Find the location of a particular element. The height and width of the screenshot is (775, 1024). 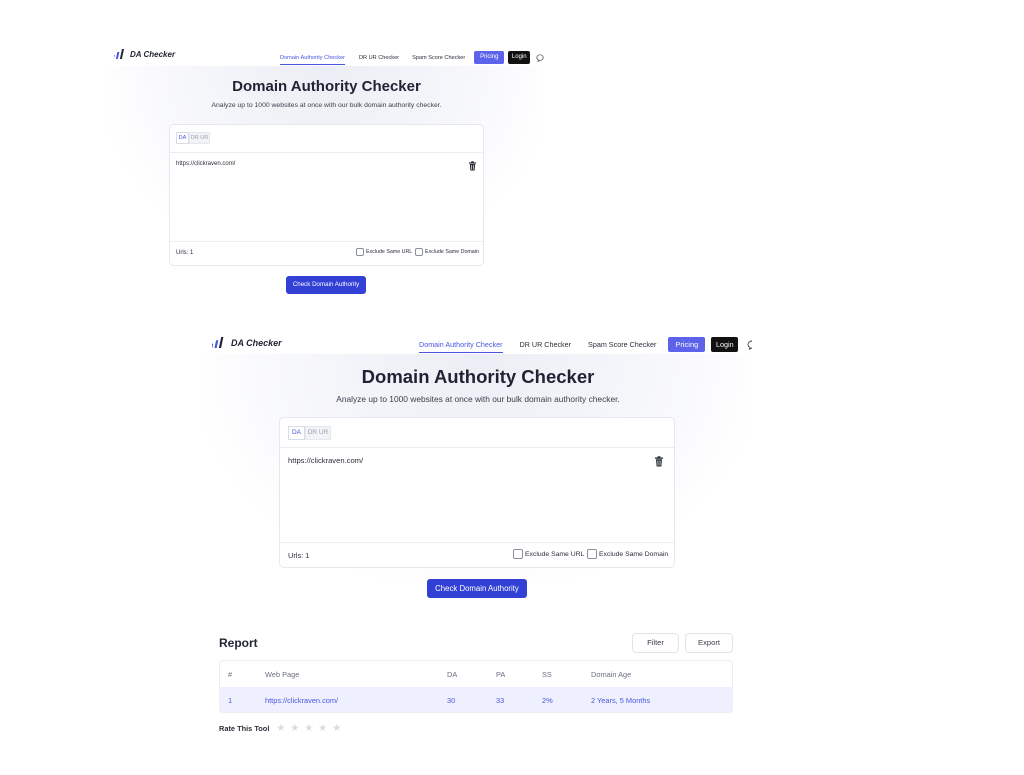

col-pa: PA is located at coordinates (501, 674).